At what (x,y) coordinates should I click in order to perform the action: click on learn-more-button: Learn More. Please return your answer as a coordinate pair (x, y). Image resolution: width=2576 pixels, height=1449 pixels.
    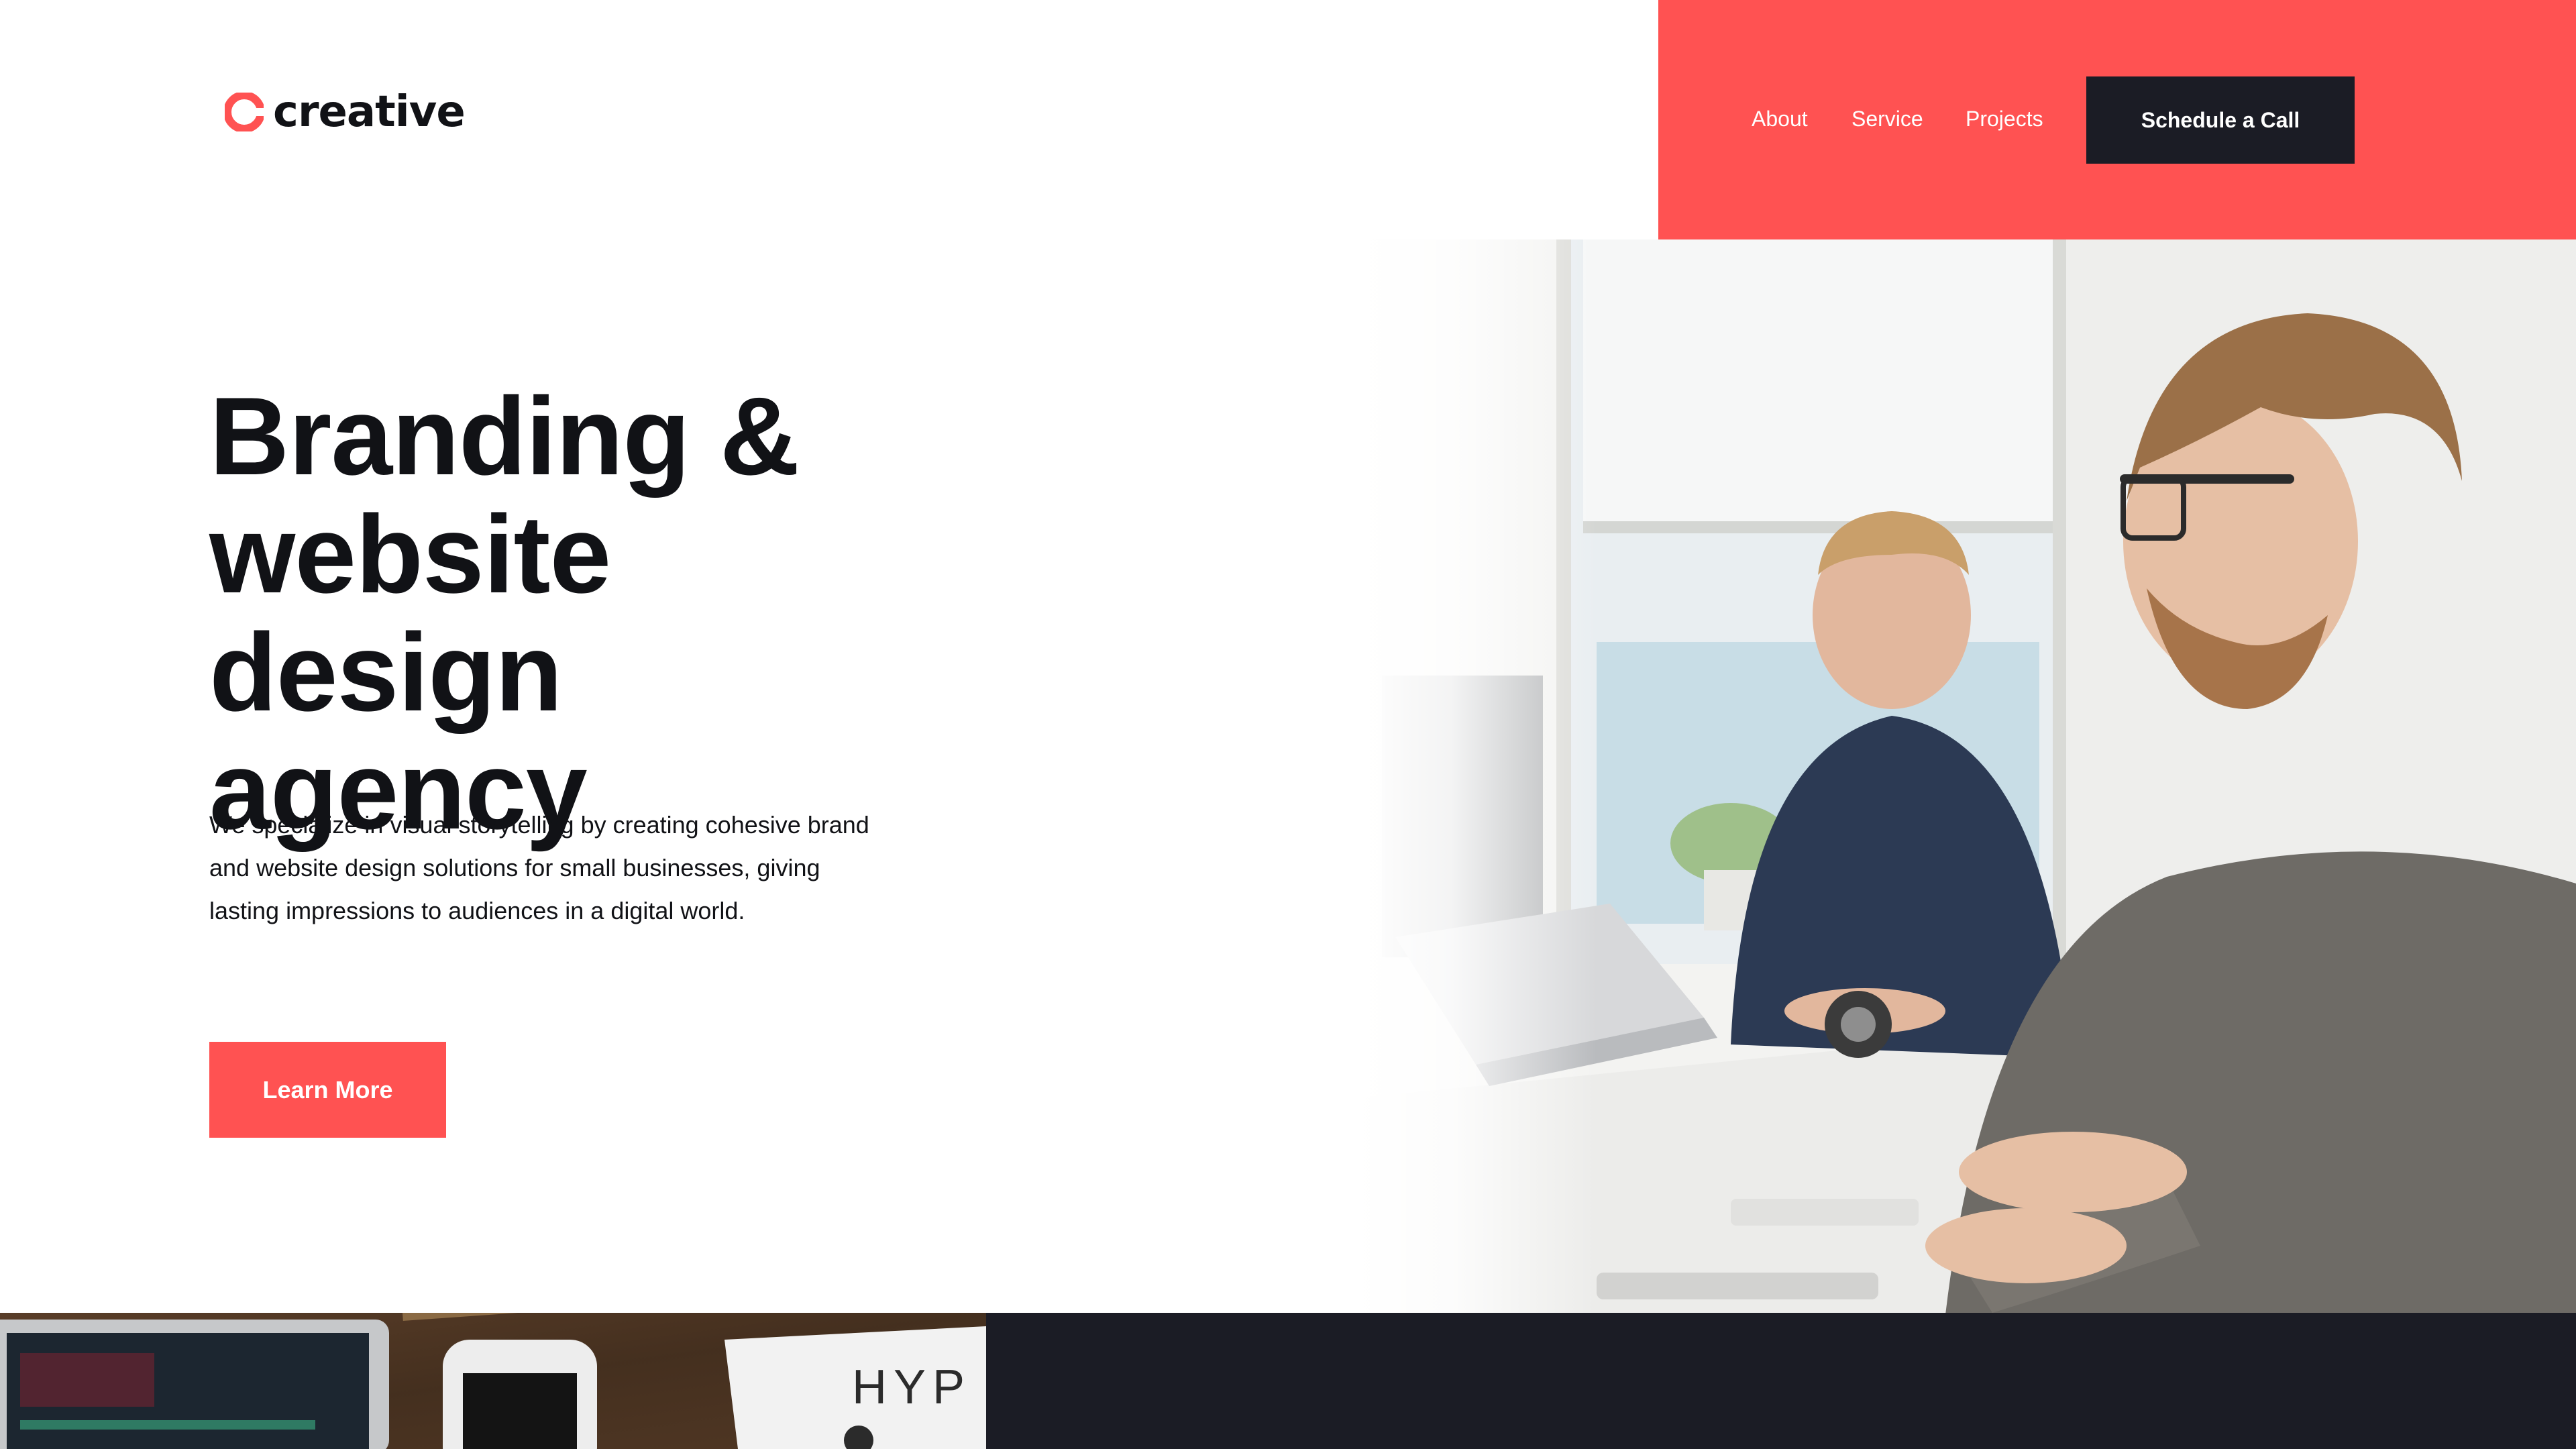
    Looking at the image, I should click on (327, 1090).